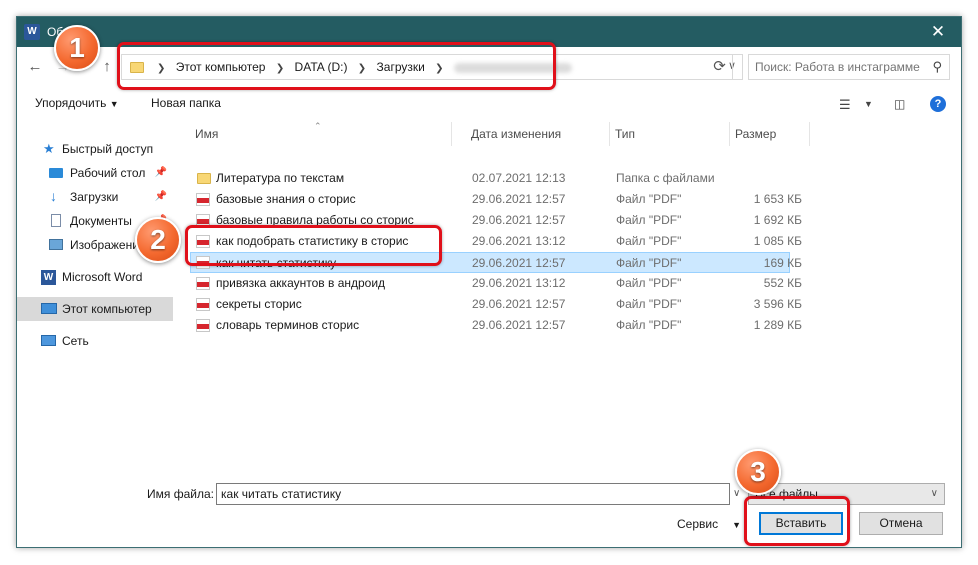 This screenshot has height=565, width=978. Describe the element at coordinates (321, 133) in the screenshot. I see `column-header-name: ⌃ Имя` at that location.